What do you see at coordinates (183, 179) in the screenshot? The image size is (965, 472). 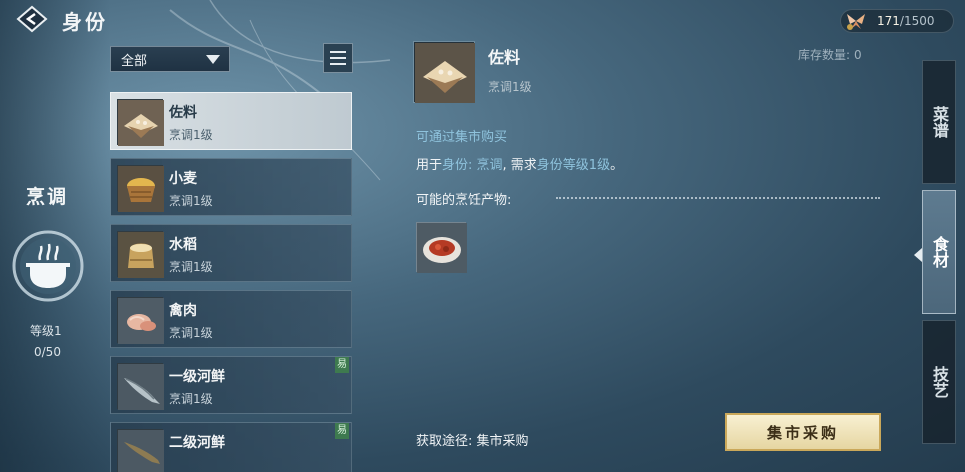 I see `item-name: 小麦` at bounding box center [183, 179].